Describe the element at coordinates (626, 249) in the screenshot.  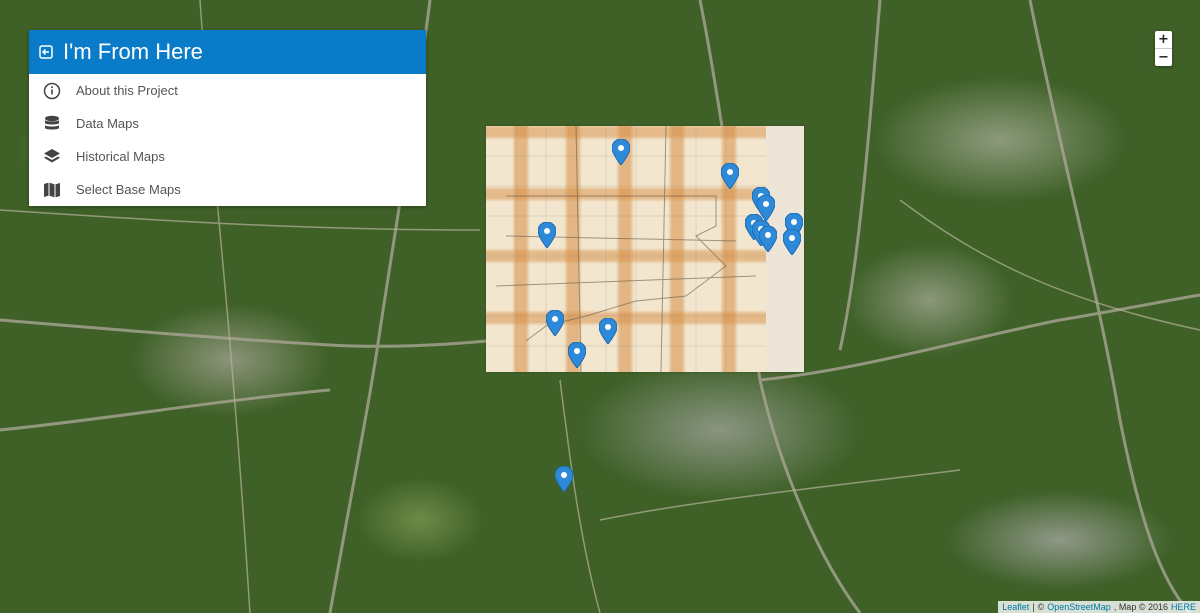
I see `historical-map-lines` at that location.